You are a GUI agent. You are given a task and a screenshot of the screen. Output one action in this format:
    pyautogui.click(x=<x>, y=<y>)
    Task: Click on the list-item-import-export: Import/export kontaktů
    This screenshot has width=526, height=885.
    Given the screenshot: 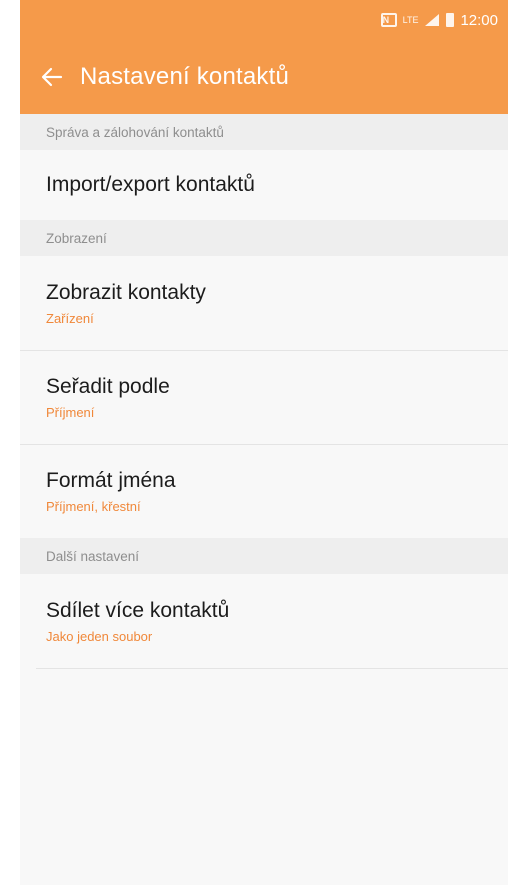 What is the action you would take?
    pyautogui.click(x=264, y=185)
    